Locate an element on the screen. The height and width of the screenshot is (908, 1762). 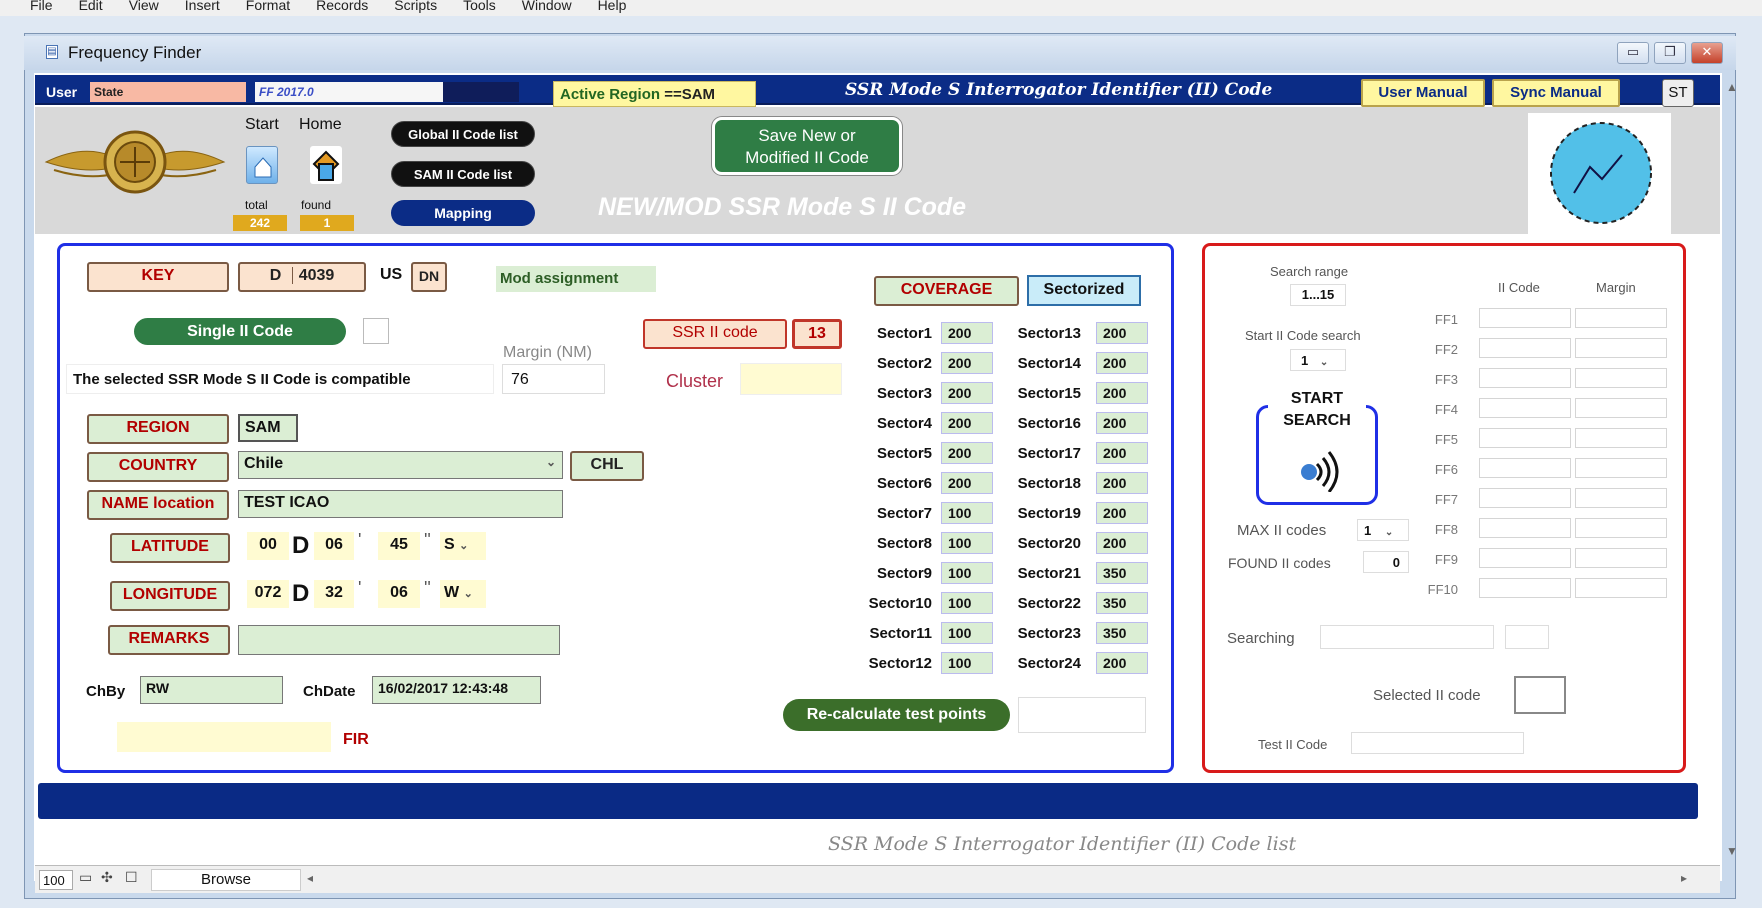
clock-icon is located at coordinates (1599, 175).